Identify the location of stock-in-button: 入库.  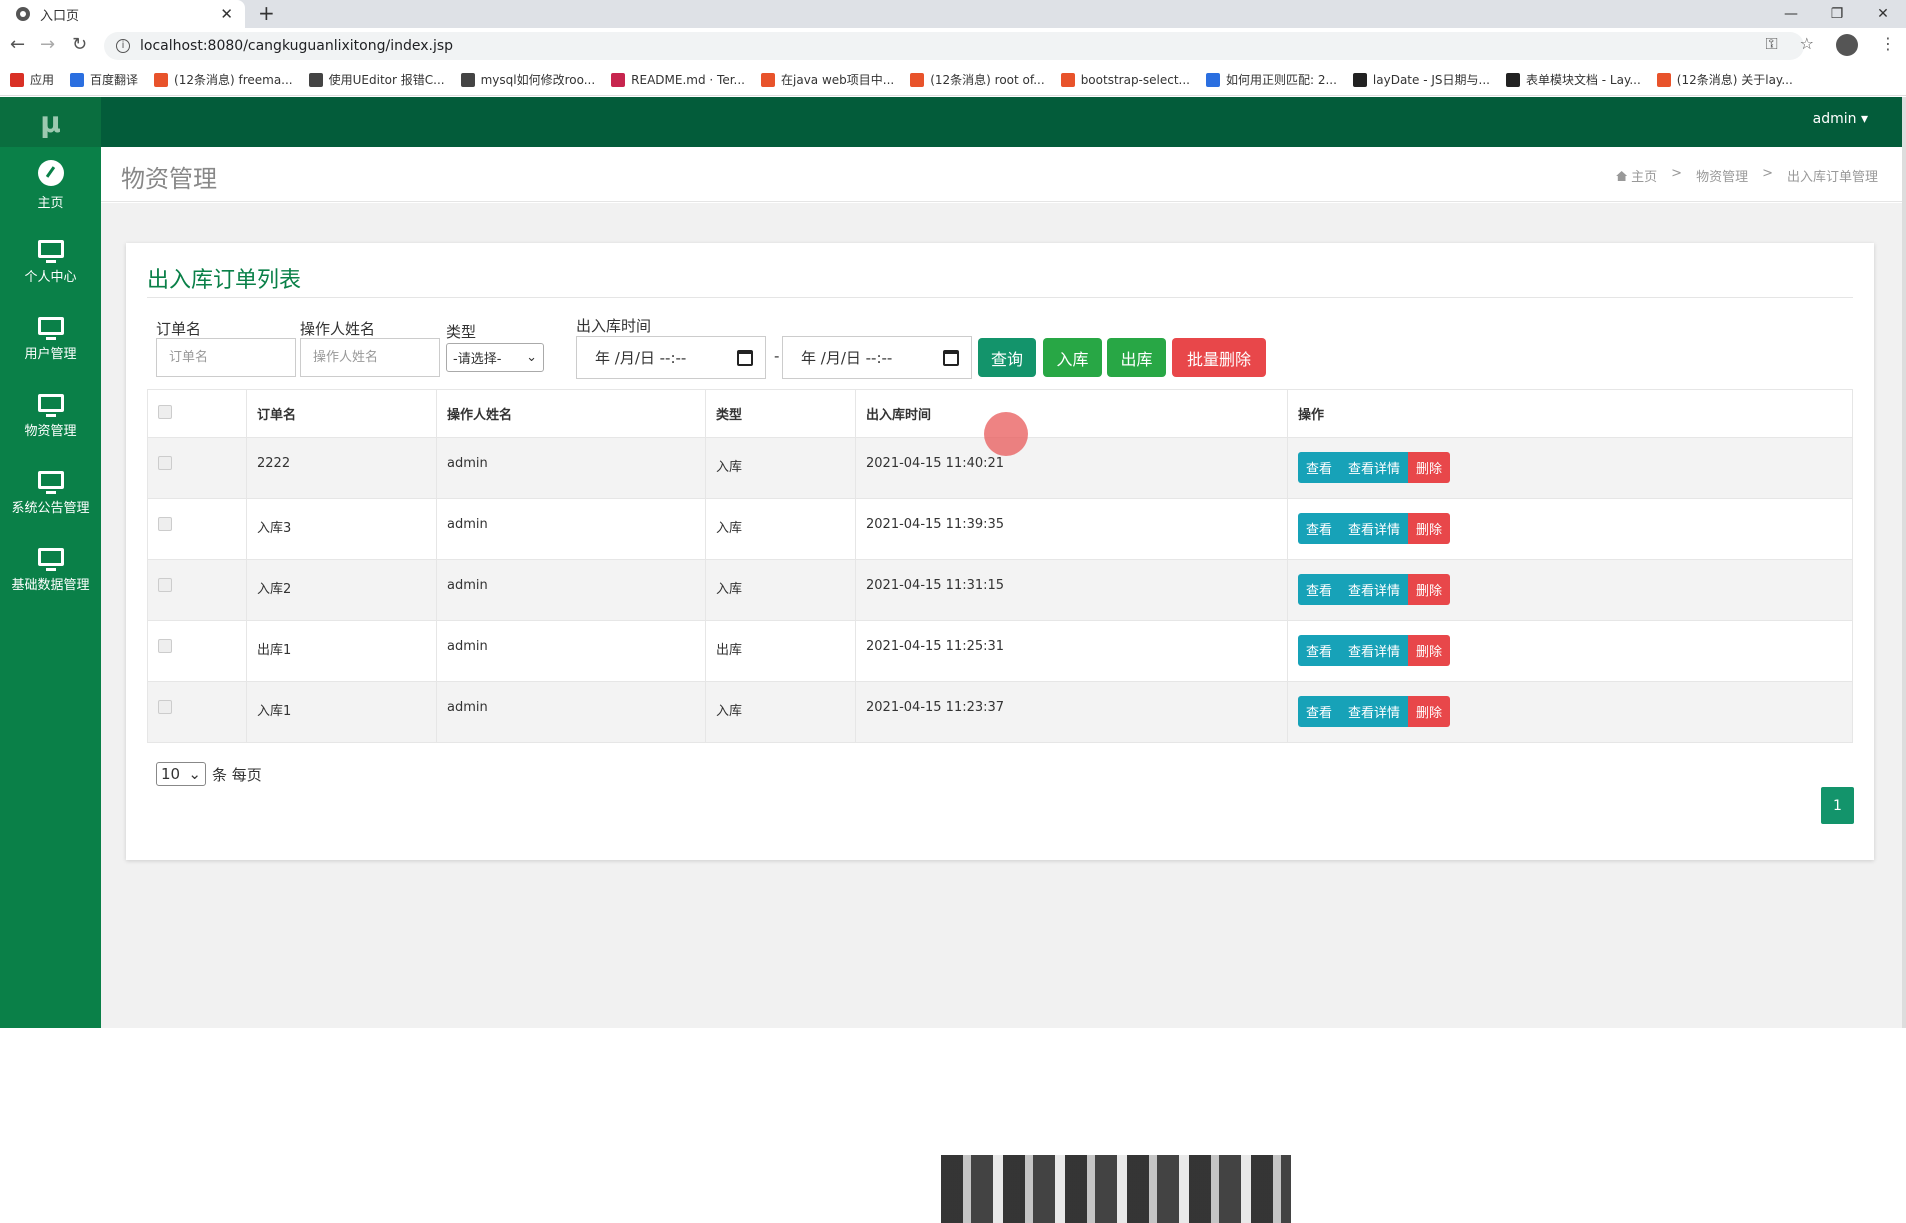
(1072, 357).